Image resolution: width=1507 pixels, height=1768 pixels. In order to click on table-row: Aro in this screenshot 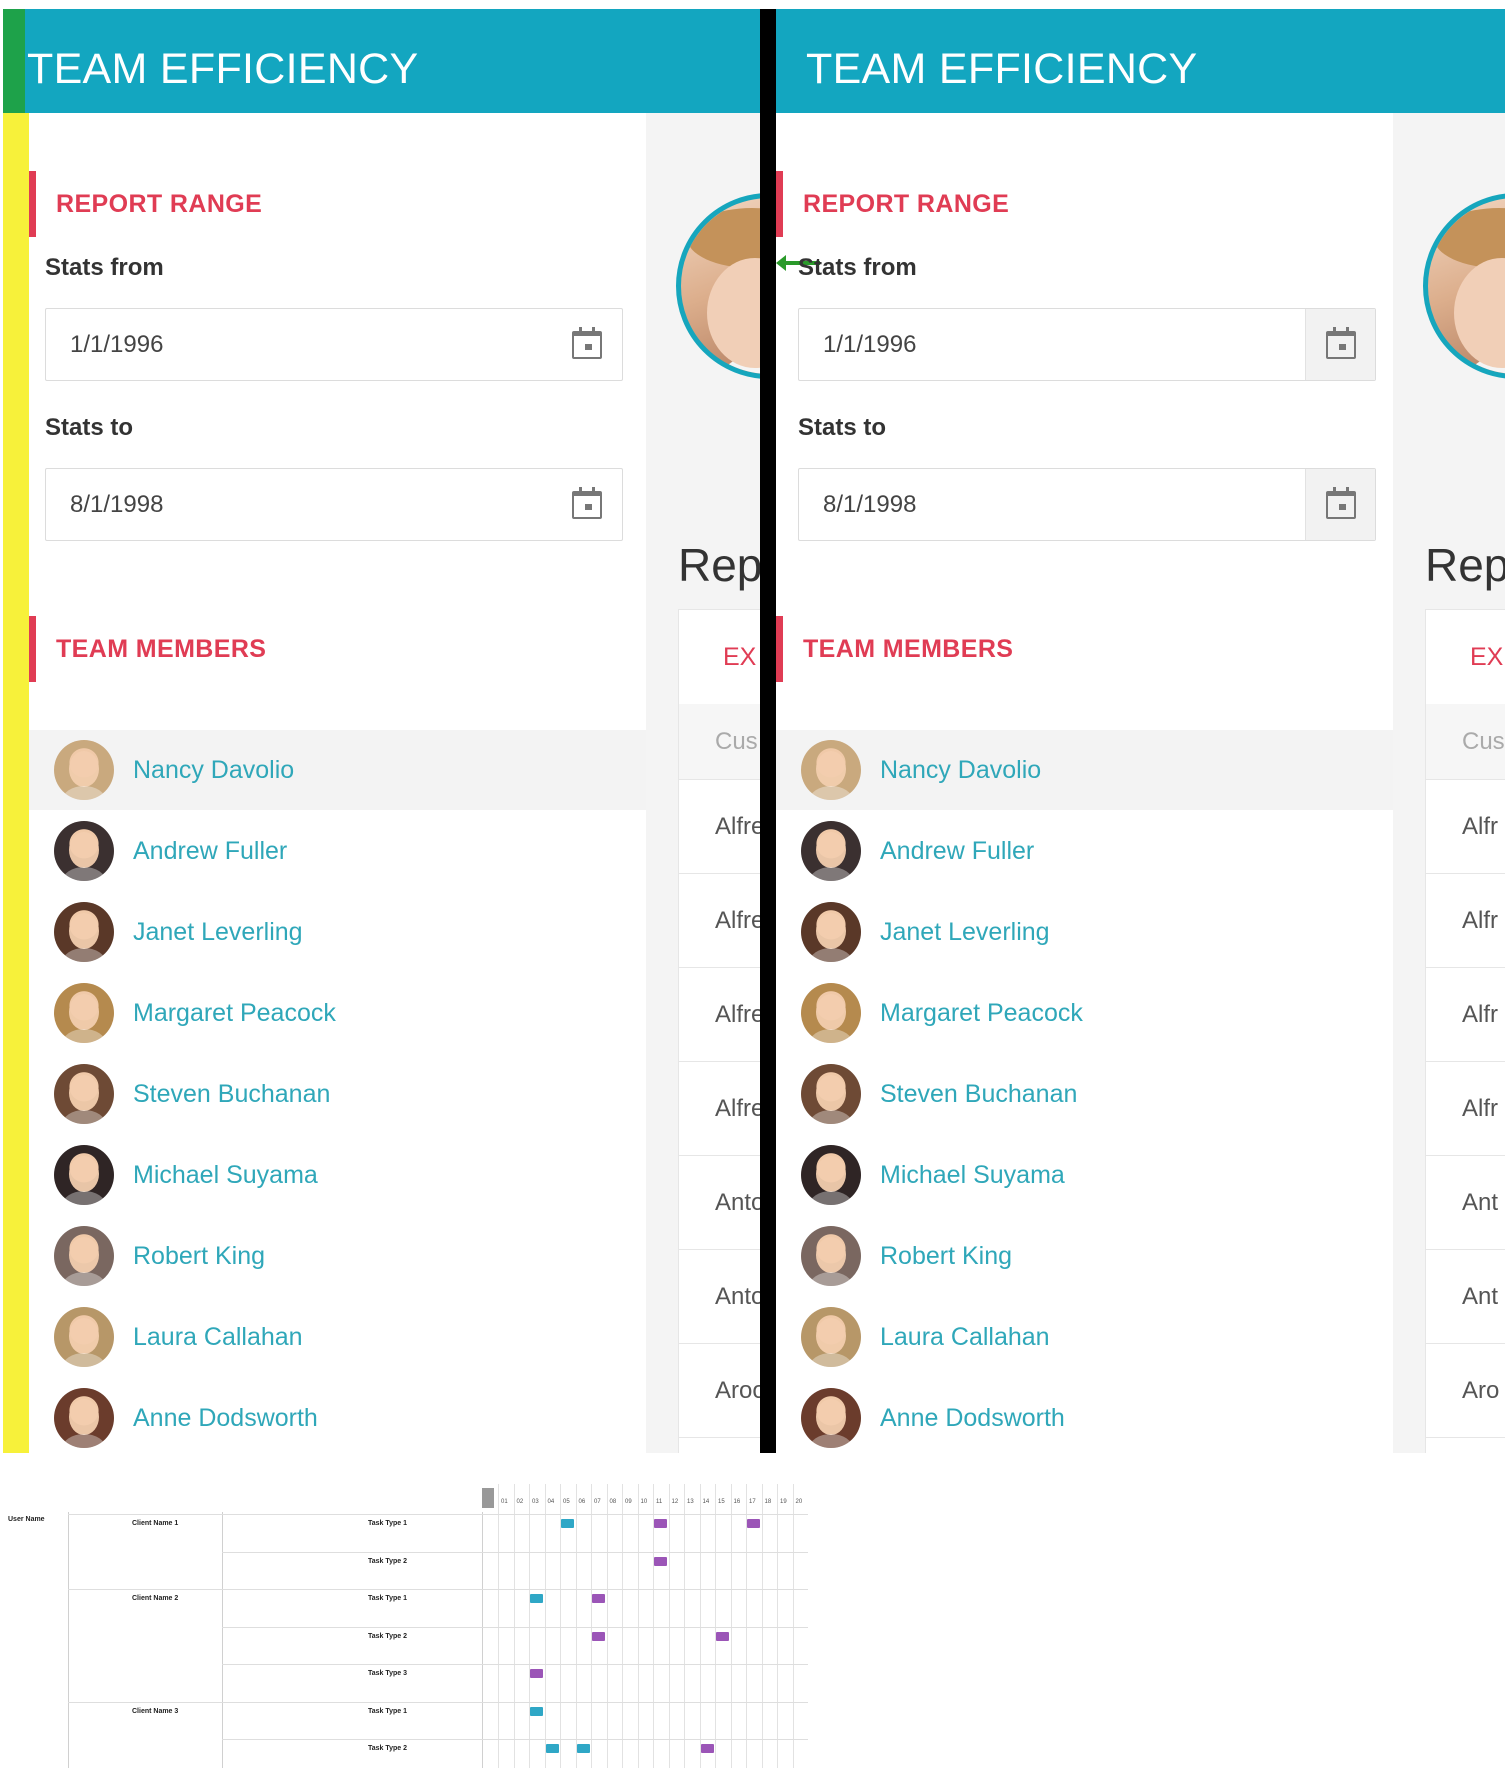, I will do `click(1465, 1391)`.